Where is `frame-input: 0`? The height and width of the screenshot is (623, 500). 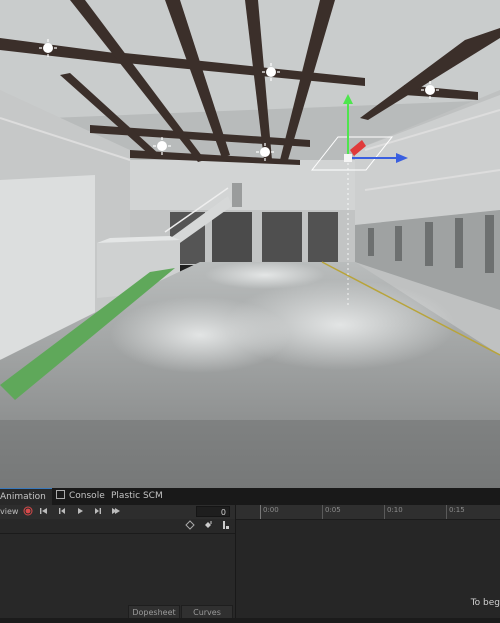 frame-input: 0 is located at coordinates (213, 511).